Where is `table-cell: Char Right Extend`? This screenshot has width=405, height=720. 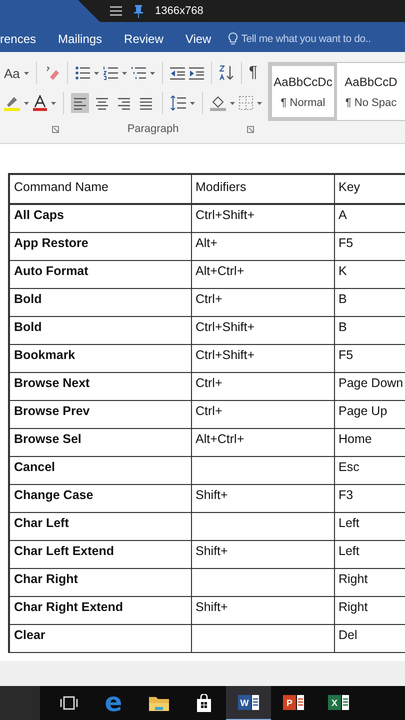 table-cell: Char Right Extend is located at coordinates (100, 610).